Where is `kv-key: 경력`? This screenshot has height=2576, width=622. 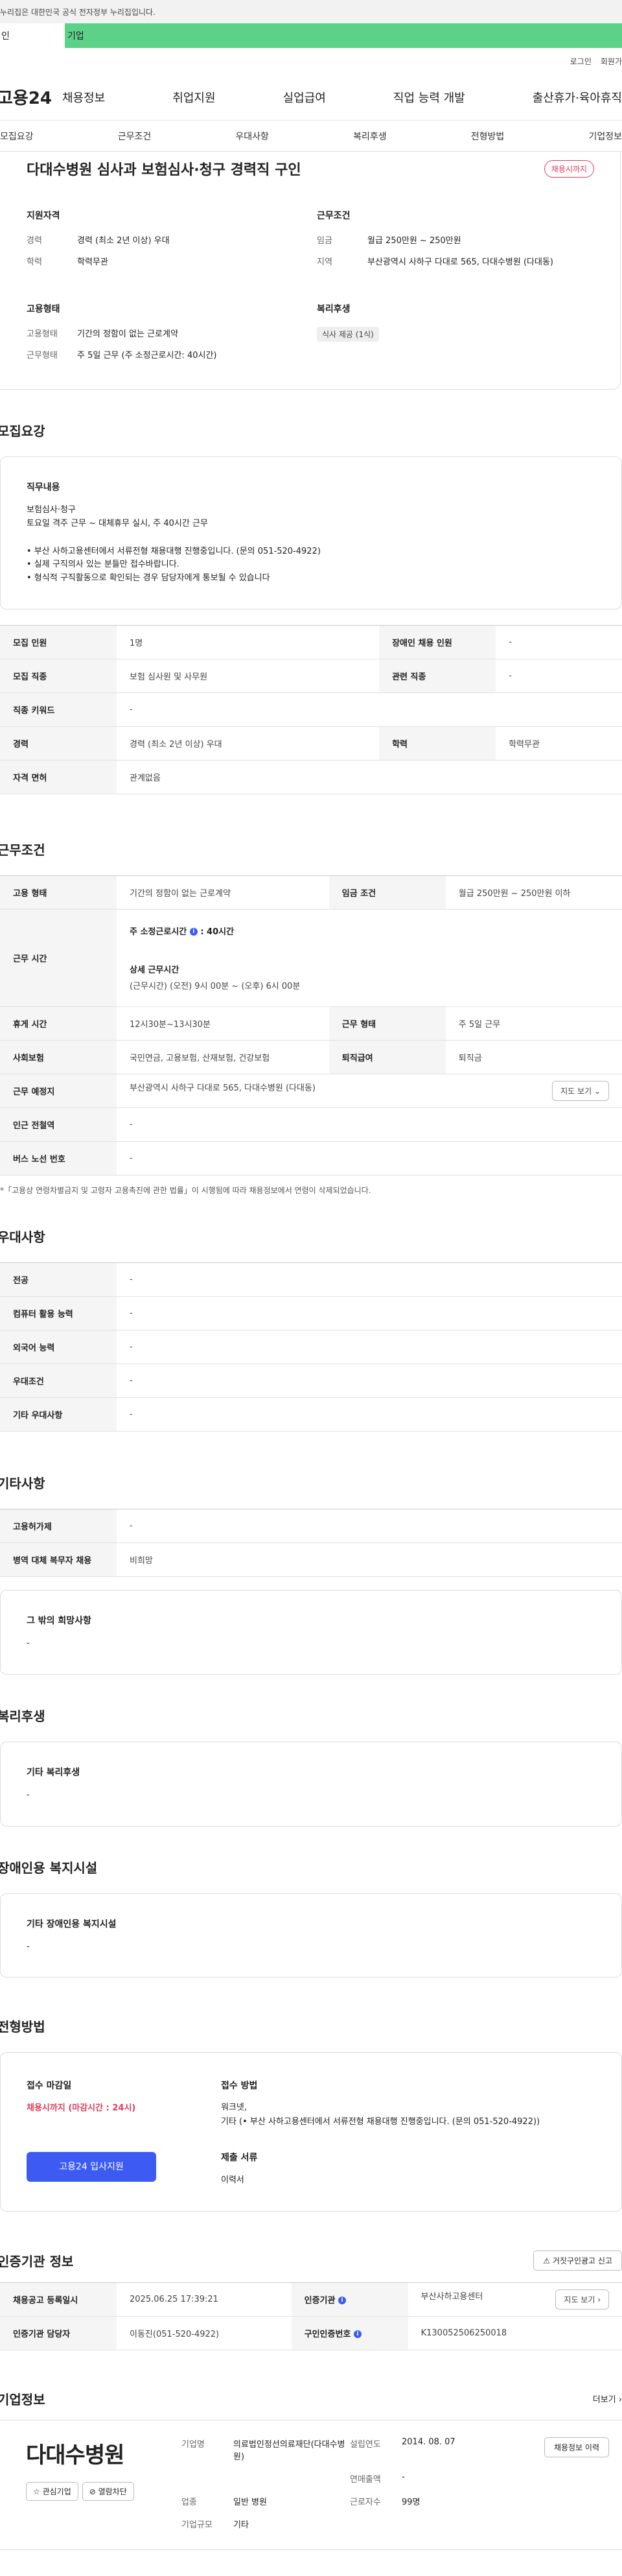
kv-key: 경력 is located at coordinates (34, 241).